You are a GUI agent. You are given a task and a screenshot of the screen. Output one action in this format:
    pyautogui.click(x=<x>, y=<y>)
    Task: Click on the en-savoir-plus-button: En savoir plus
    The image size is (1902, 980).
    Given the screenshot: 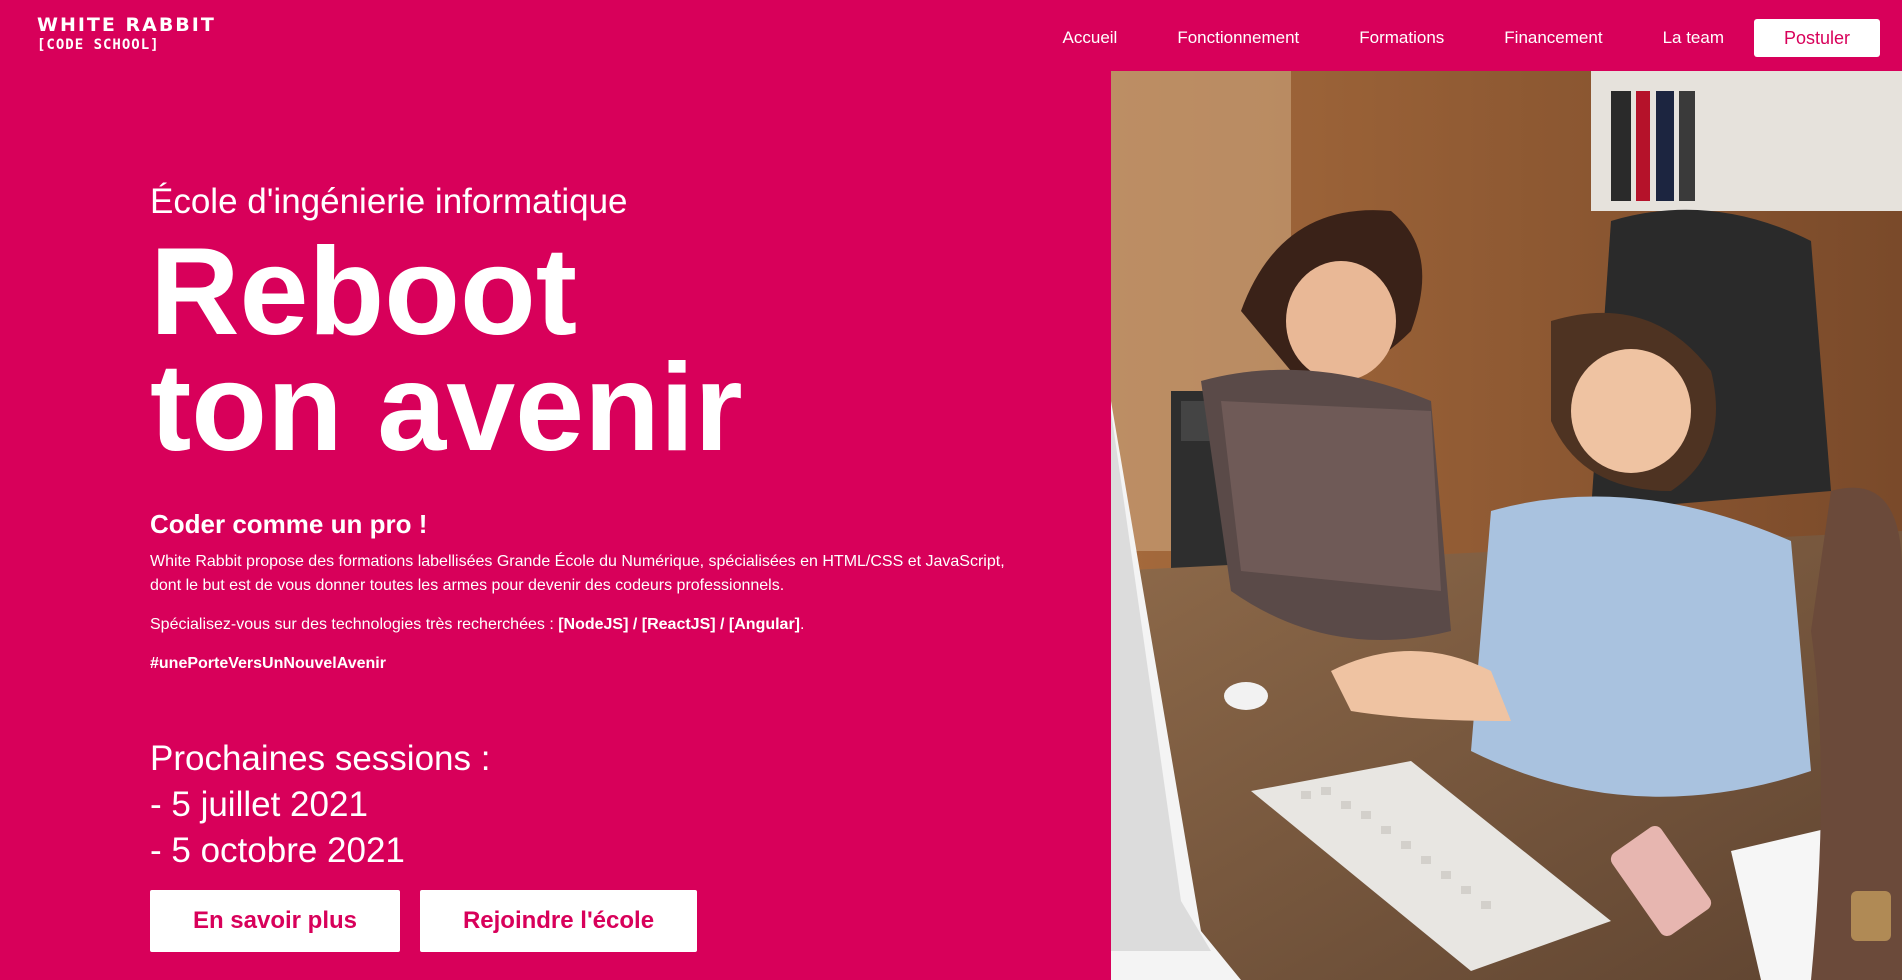 What is the action you would take?
    pyautogui.click(x=275, y=921)
    